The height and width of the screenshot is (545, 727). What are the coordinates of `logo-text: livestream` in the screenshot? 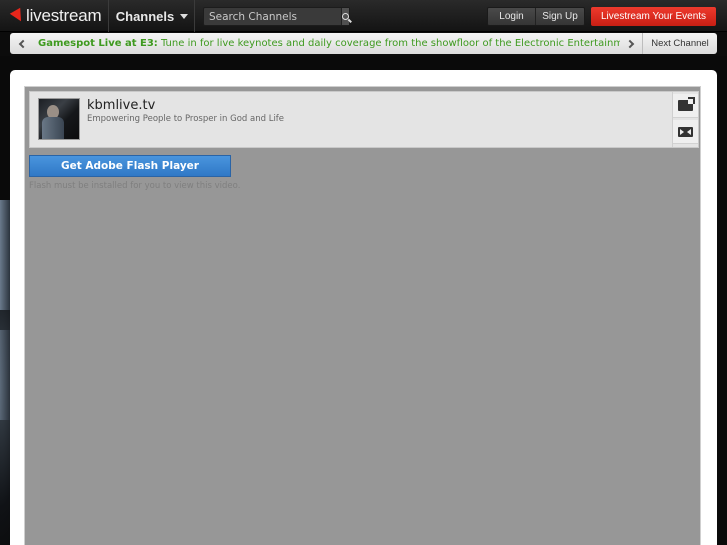 It's located at (64, 15).